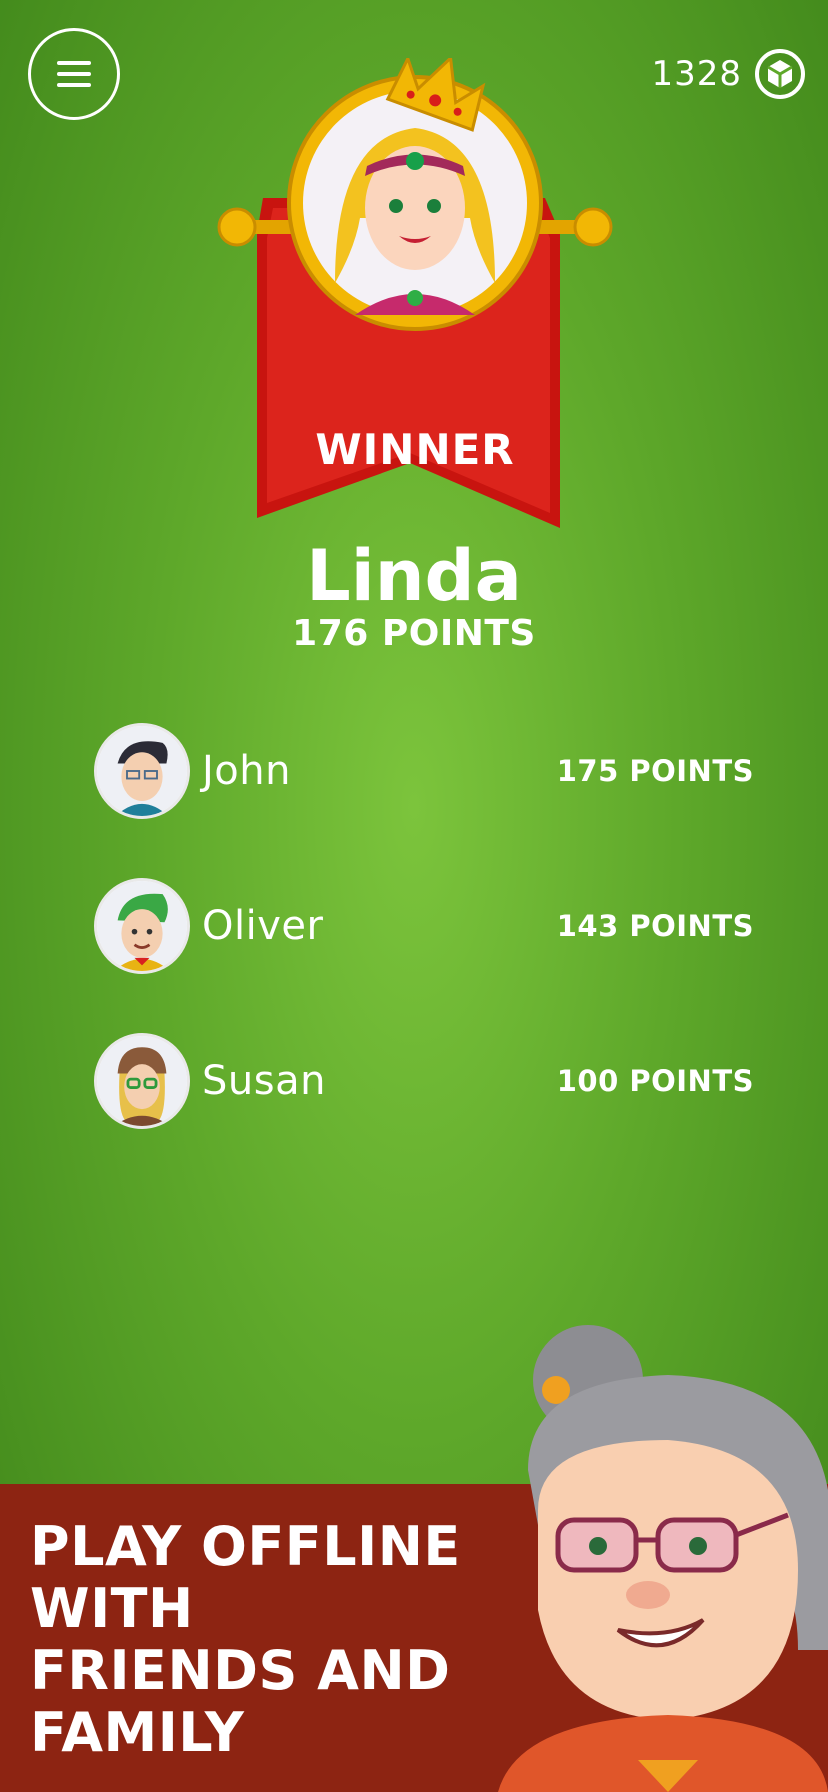  What do you see at coordinates (696, 74) in the screenshot?
I see `coin-count: 1328` at bounding box center [696, 74].